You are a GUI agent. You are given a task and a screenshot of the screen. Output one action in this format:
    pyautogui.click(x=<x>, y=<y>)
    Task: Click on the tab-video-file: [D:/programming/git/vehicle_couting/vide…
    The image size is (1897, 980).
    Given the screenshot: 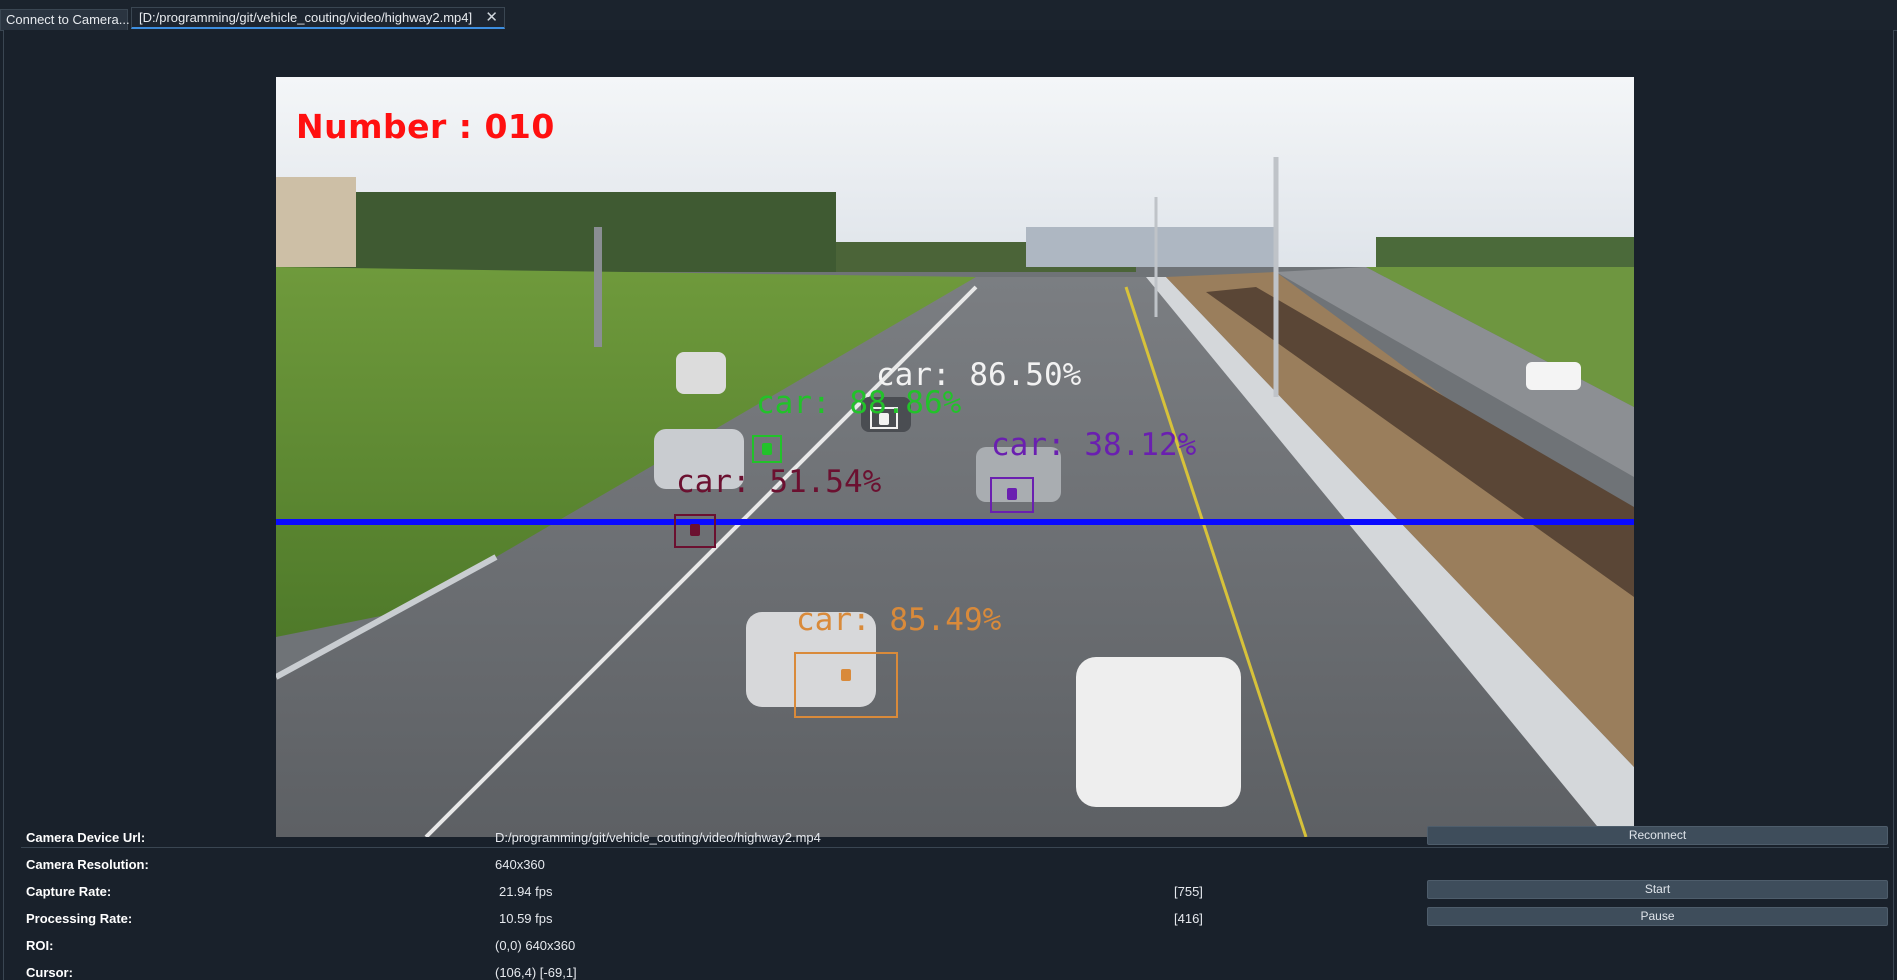 What is the action you would take?
    pyautogui.click(x=318, y=18)
    